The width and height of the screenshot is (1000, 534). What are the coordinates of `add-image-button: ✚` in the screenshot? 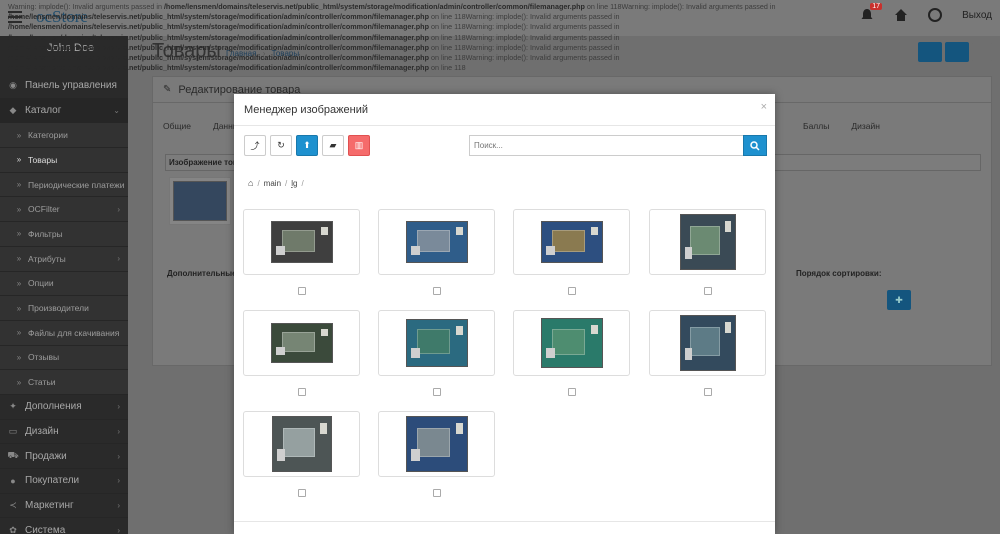 It's located at (899, 300).